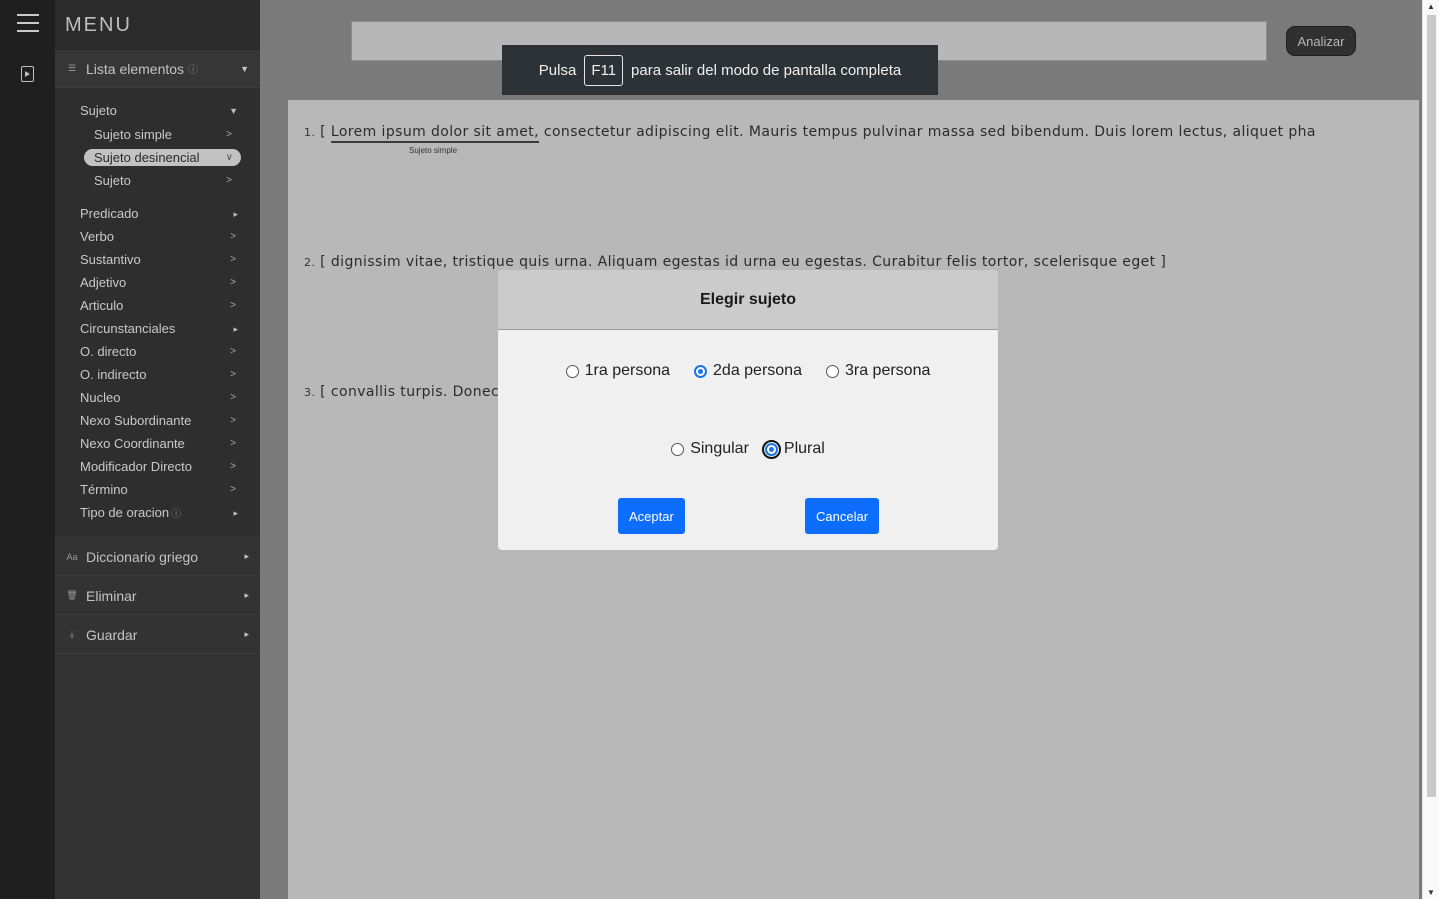 The height and width of the screenshot is (899, 1439). Describe the element at coordinates (160, 214) in the screenshot. I see `sidebar-item-predicado: Predicado ▸` at that location.